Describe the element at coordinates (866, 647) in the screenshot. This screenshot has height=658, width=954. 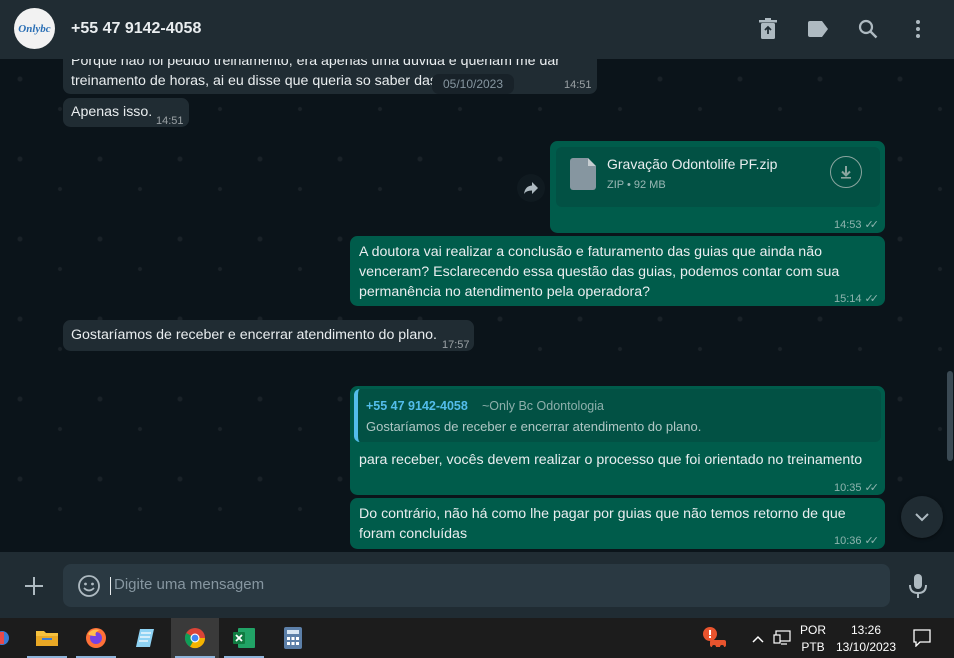
I see `clock-date: 13/10/2023` at that location.